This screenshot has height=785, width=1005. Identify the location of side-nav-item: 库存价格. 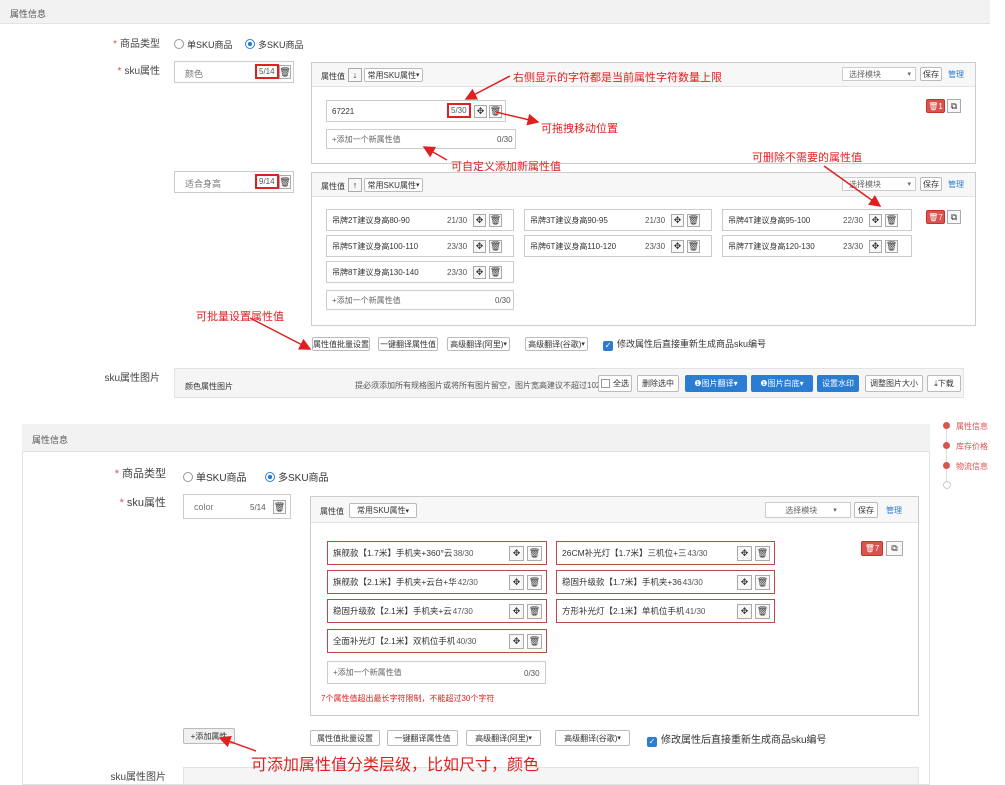
(965, 446).